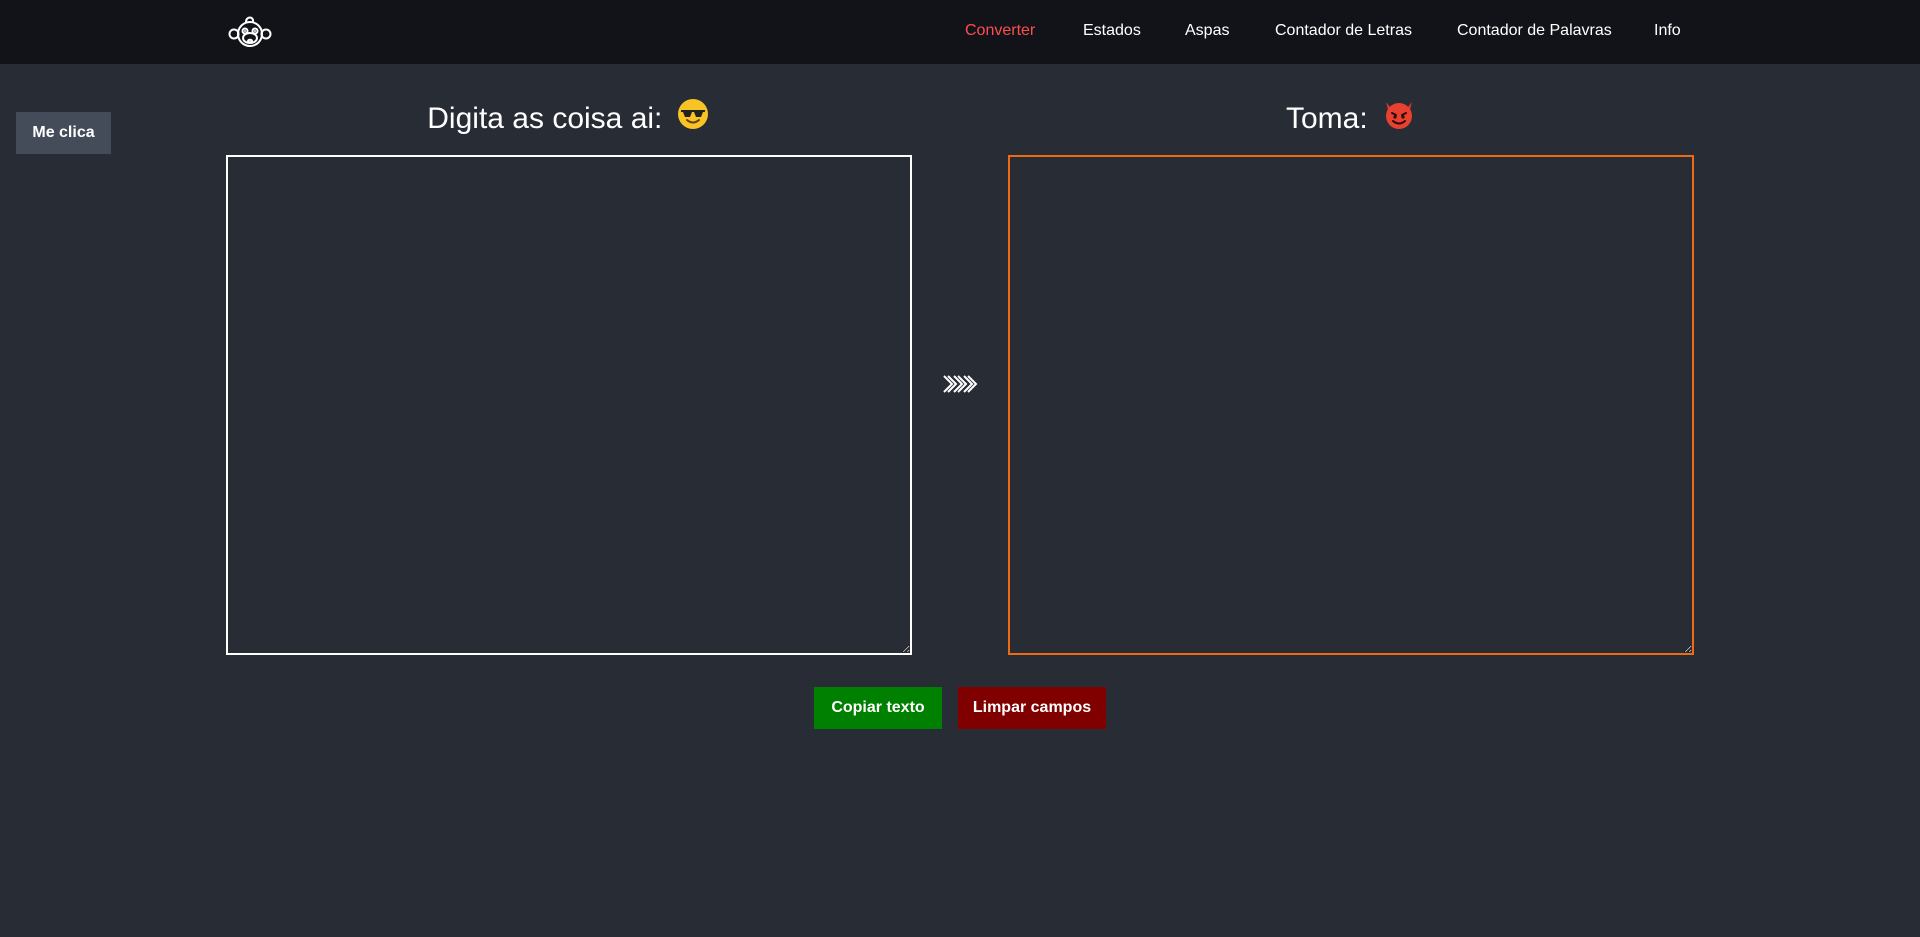 The height and width of the screenshot is (937, 1920). I want to click on input-panel-title: Digita as coisa ai:, so click(568, 119).